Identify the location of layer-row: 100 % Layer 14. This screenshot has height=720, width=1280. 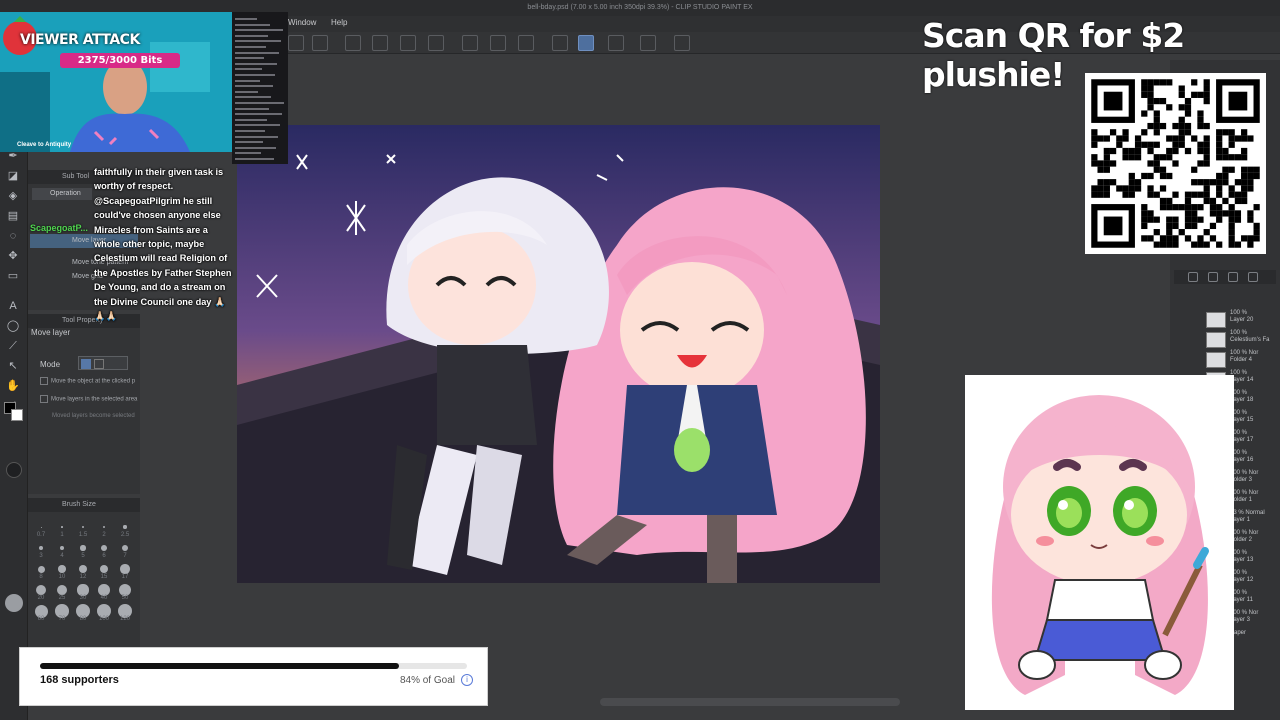
(1243, 380).